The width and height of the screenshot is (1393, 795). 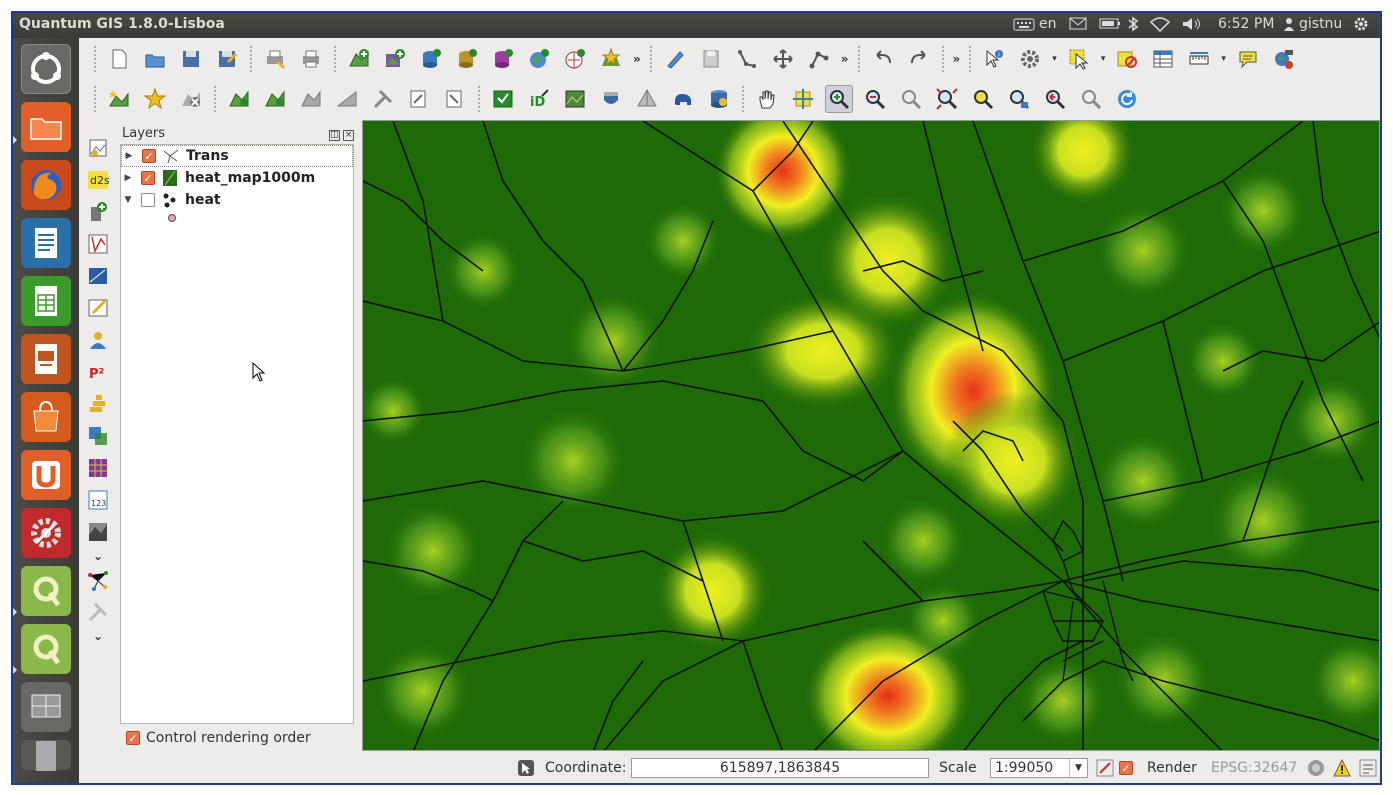 What do you see at coordinates (839, 99) in the screenshot?
I see `zoom-in-button` at bounding box center [839, 99].